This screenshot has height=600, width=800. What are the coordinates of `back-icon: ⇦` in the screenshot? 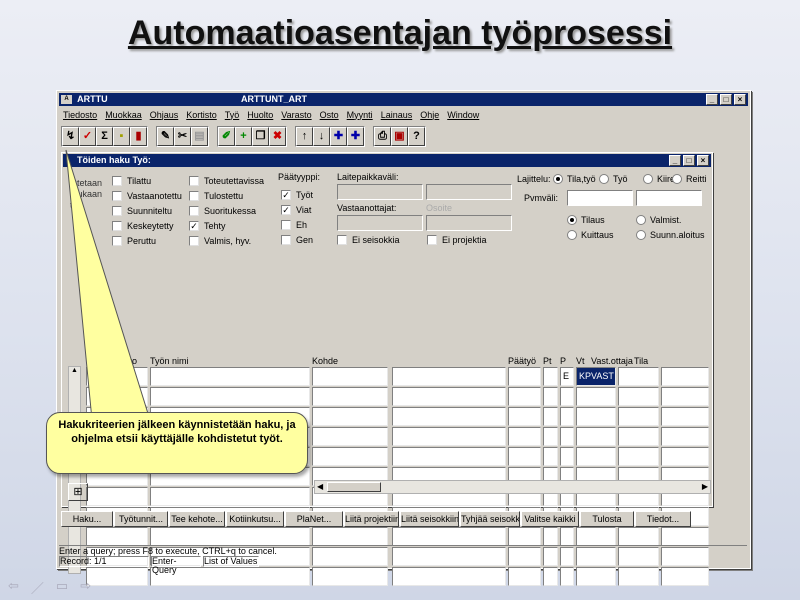 It's located at (13, 587).